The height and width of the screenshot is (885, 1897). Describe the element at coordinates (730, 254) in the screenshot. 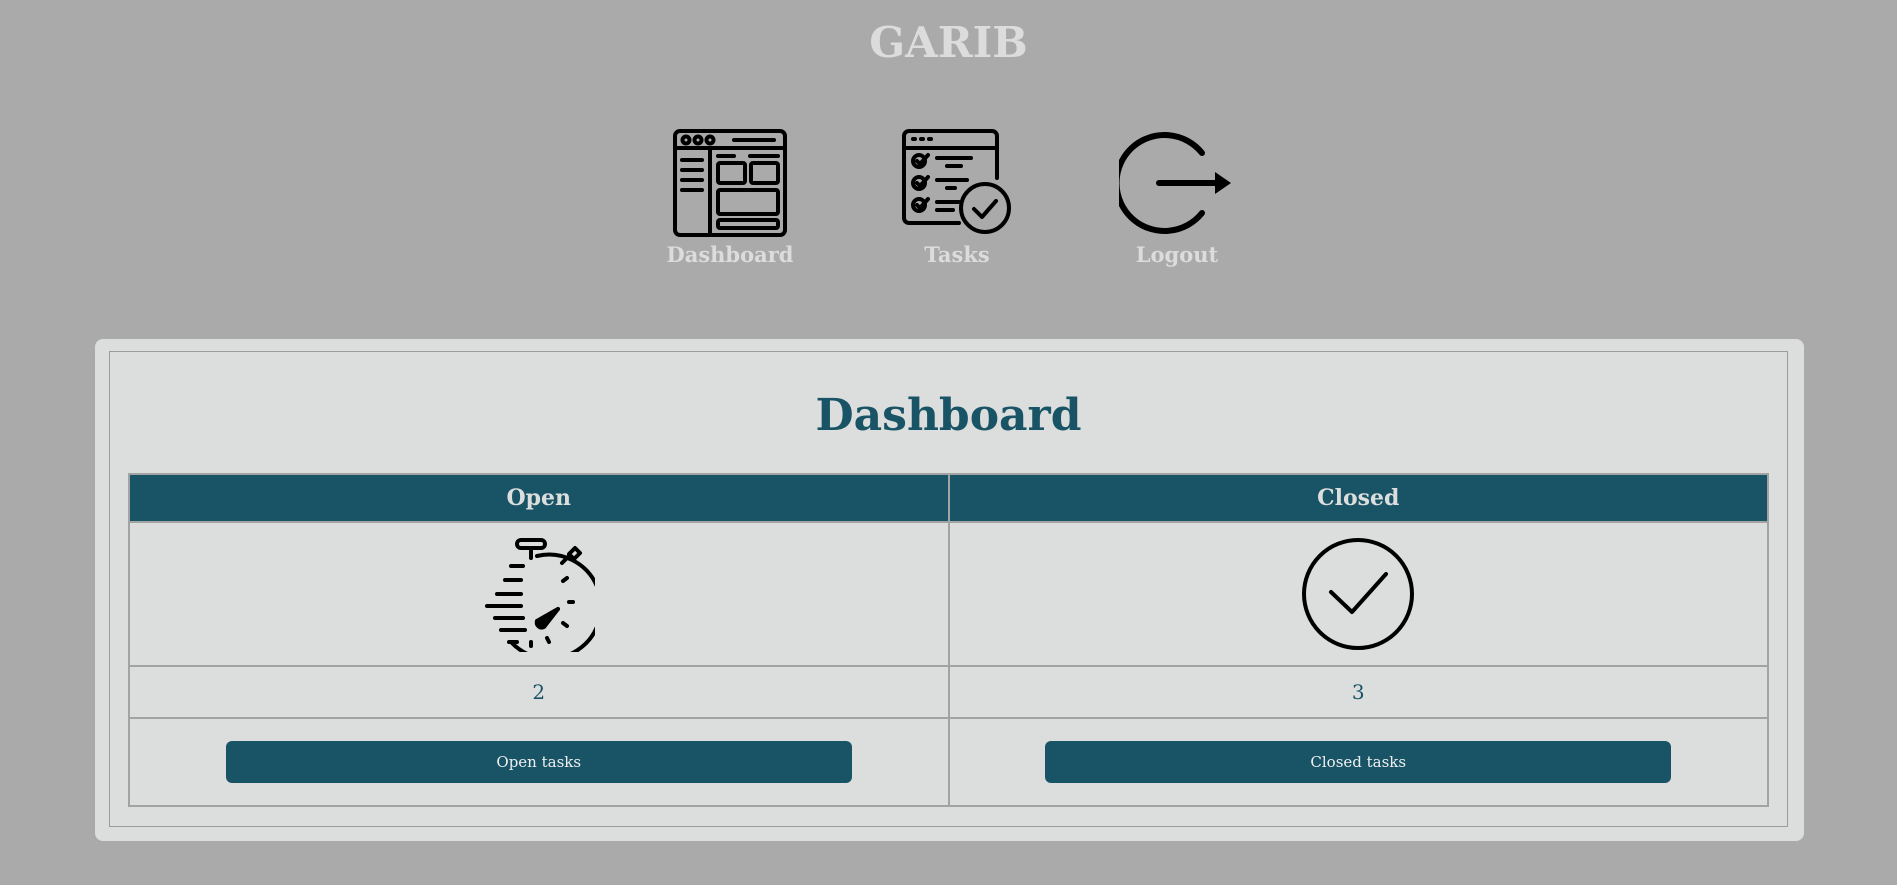

I see `nav-label-dashboard: Dashboard` at that location.